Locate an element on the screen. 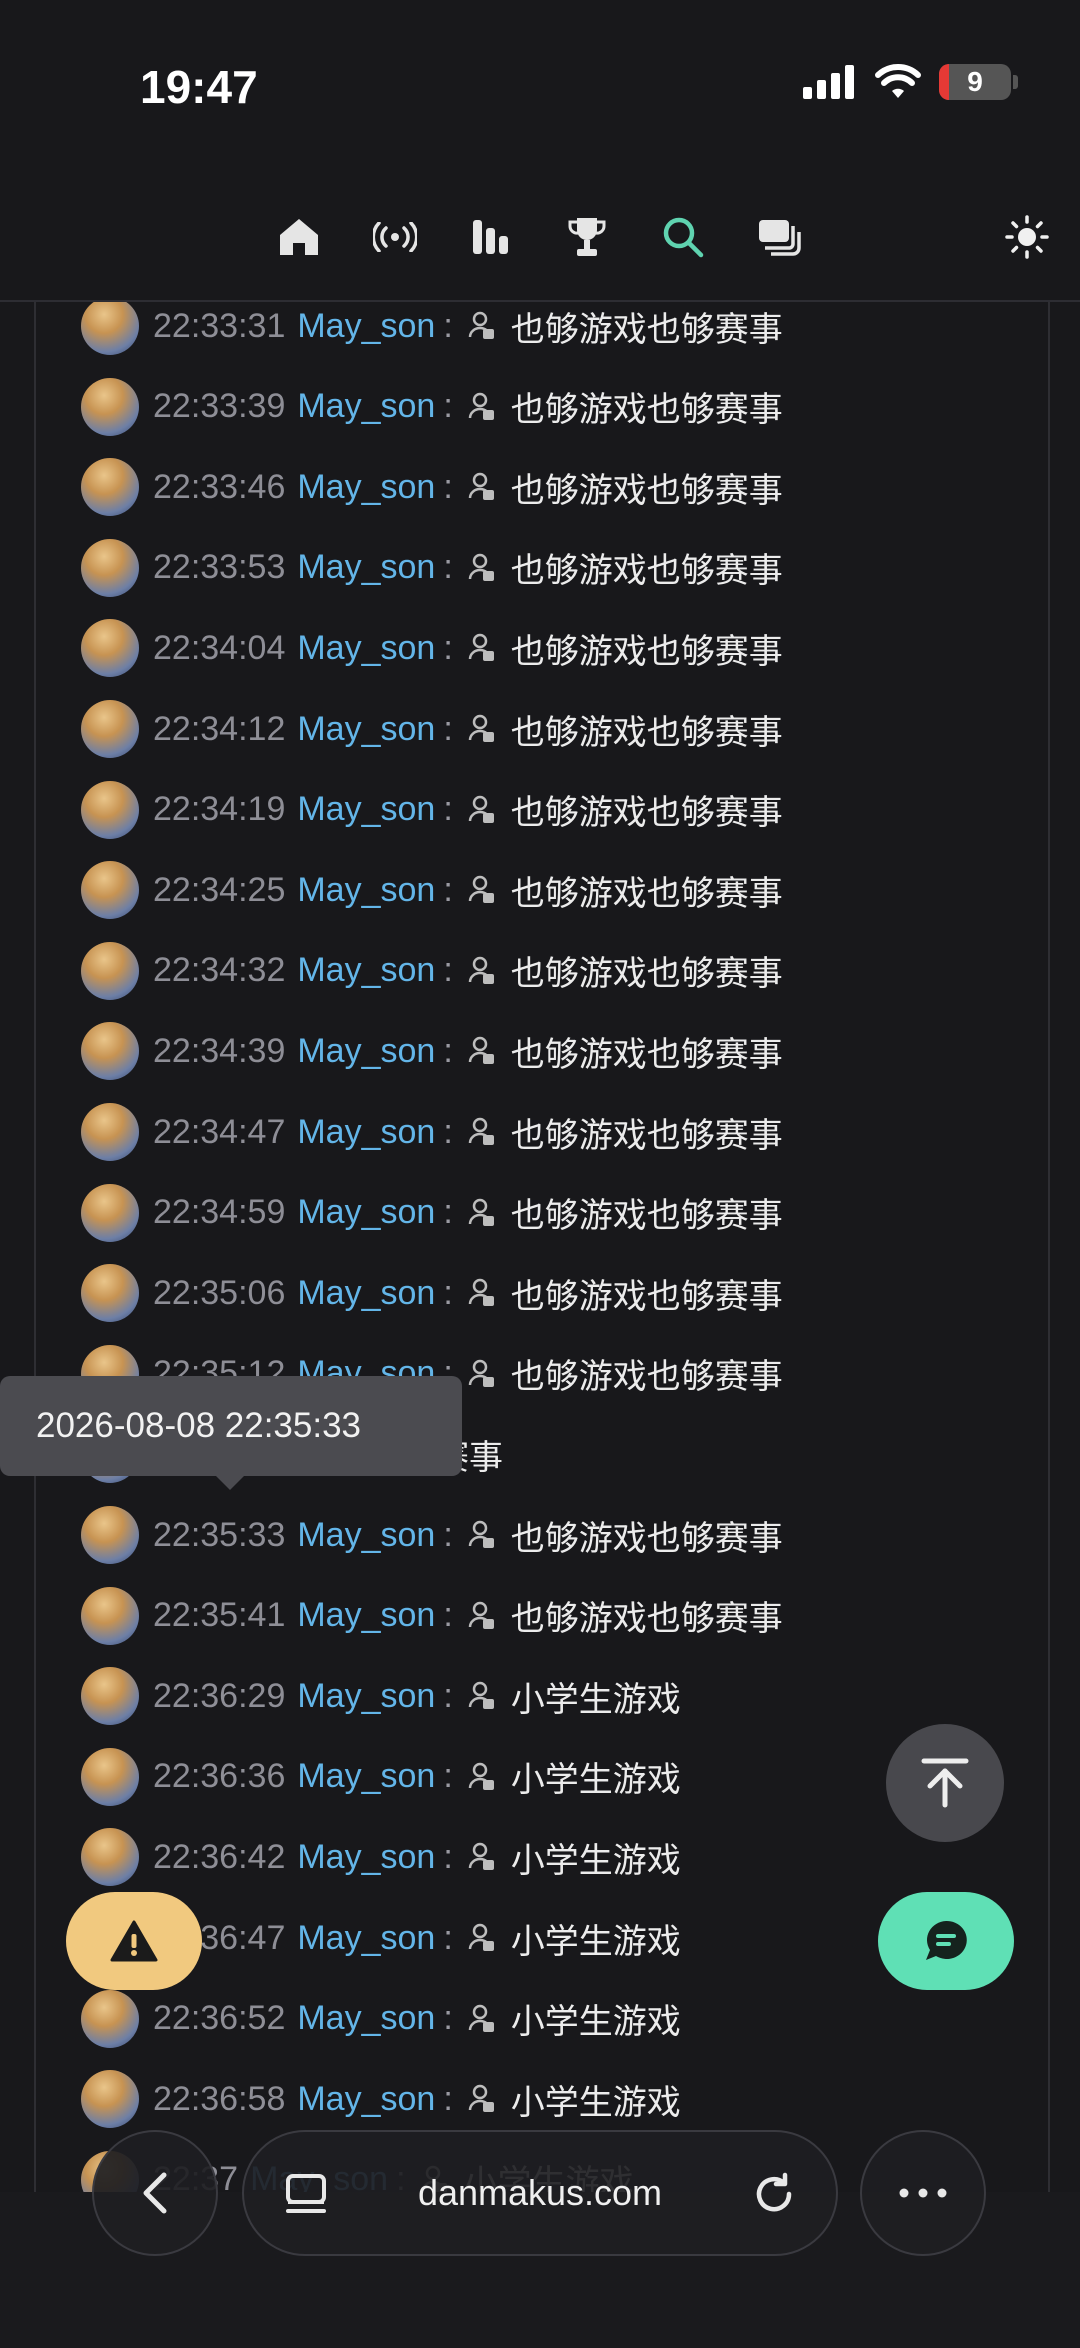 Image resolution: width=1080 pixels, height=2348 pixels. danmaku-row: 22:36:36 May_son: 小学生游戏 is located at coordinates (381, 1777).